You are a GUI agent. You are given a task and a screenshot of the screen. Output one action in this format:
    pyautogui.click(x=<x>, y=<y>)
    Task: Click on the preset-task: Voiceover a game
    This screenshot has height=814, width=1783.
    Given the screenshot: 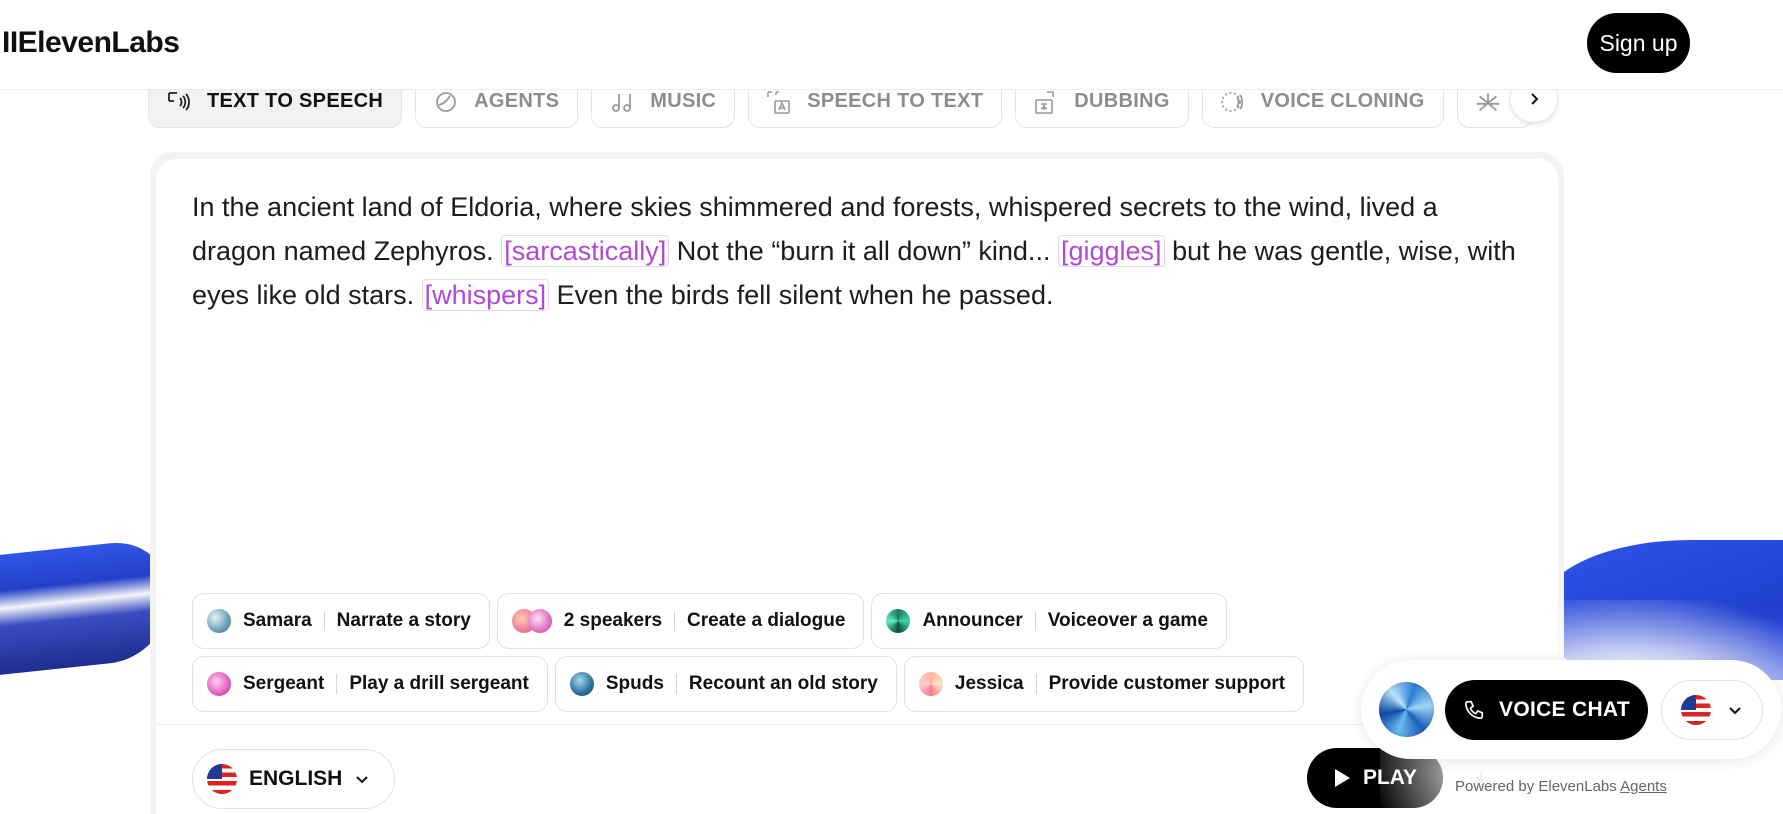 What is the action you would take?
    pyautogui.click(x=1127, y=620)
    